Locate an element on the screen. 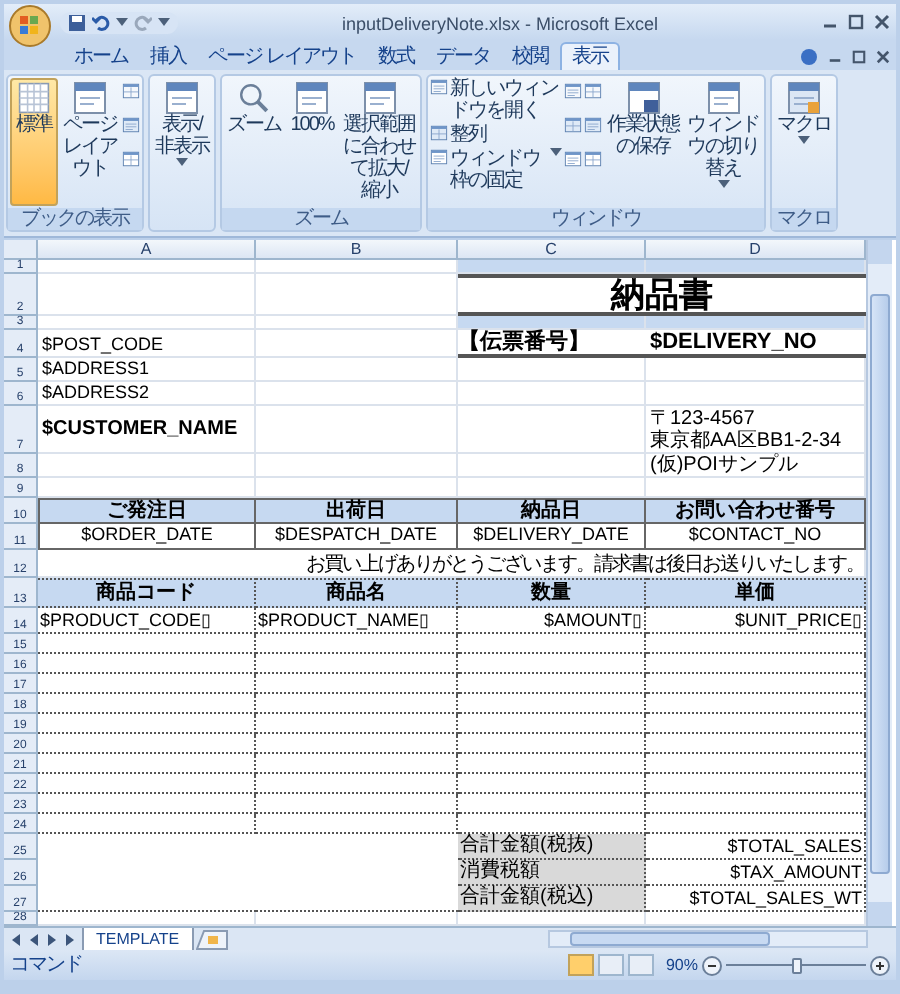  ribbon-tab: 挿入 is located at coordinates (168, 56).